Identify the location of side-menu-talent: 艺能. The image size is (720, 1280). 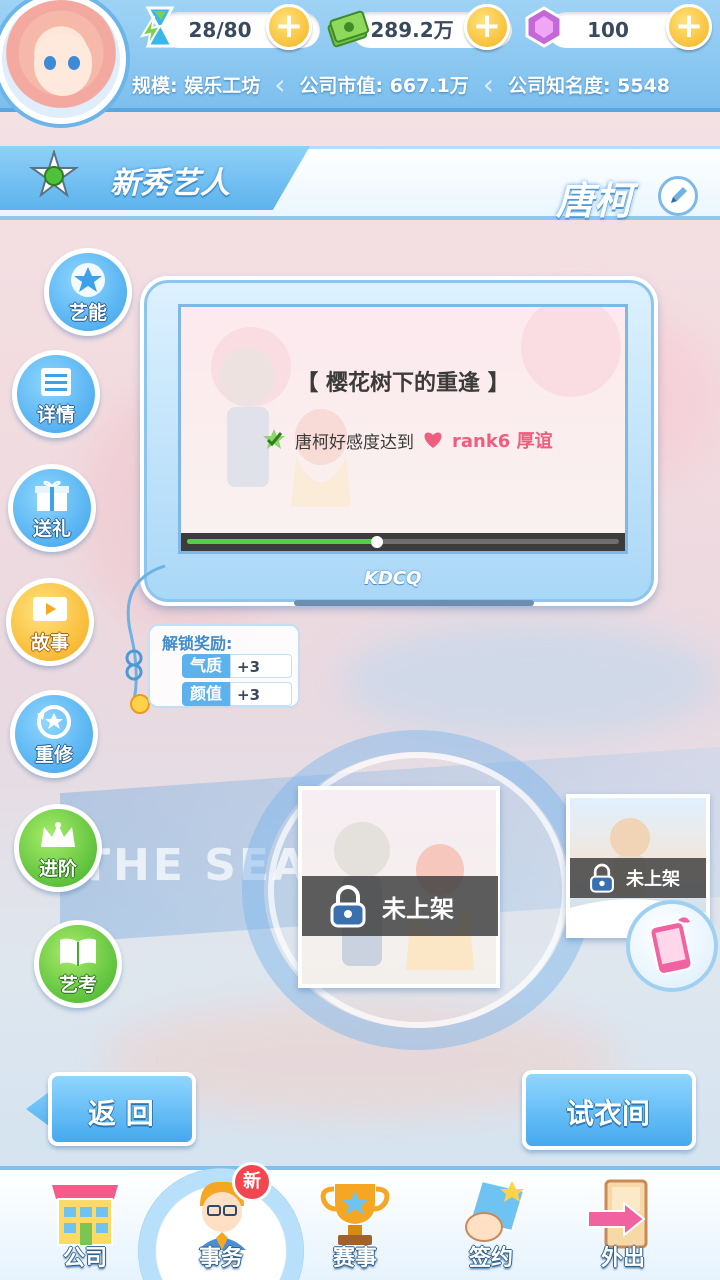
(88, 292).